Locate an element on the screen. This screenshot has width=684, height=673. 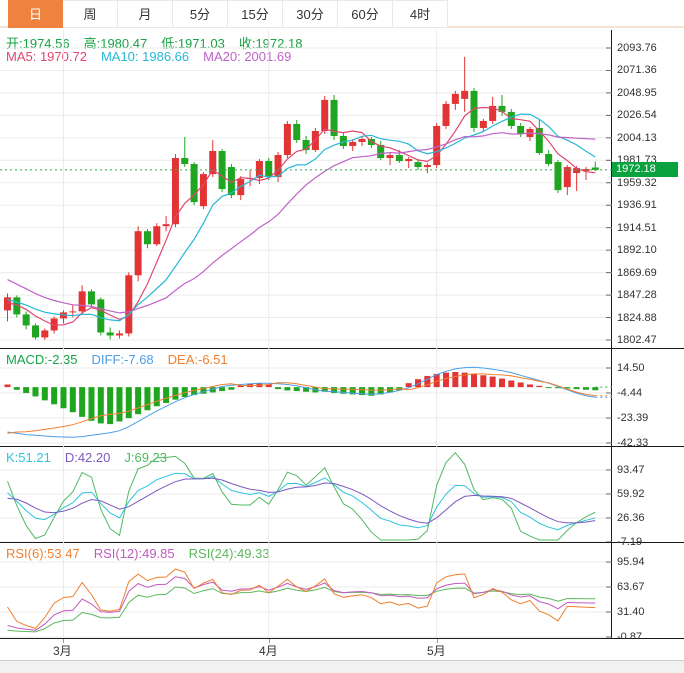
y-axis-label: 63.67 is located at coordinates (631, 587).